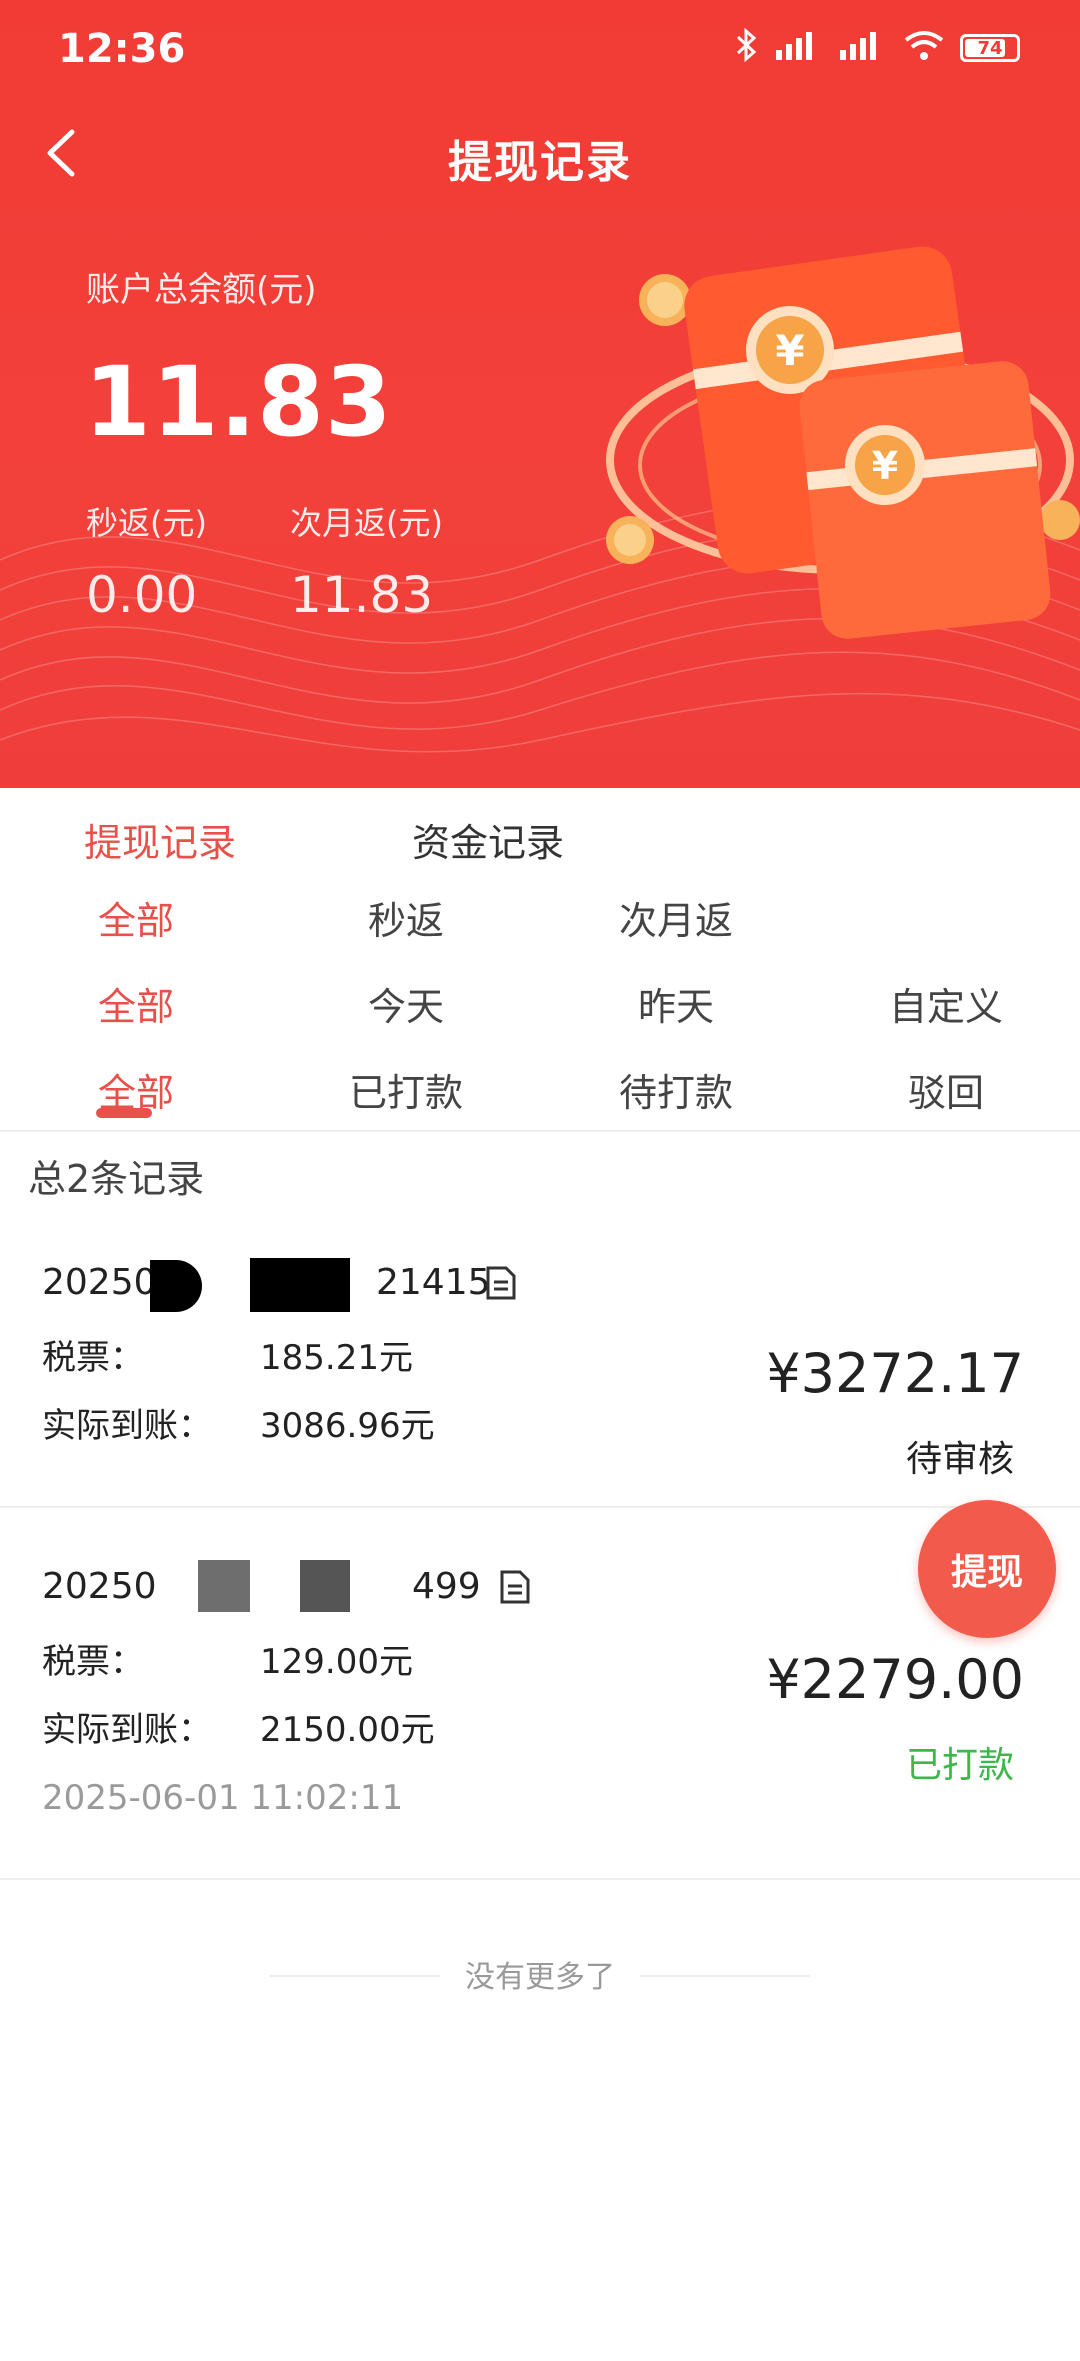 The width and height of the screenshot is (1080, 2361). I want to click on balance-label: 账户总余额(元), so click(201, 290).